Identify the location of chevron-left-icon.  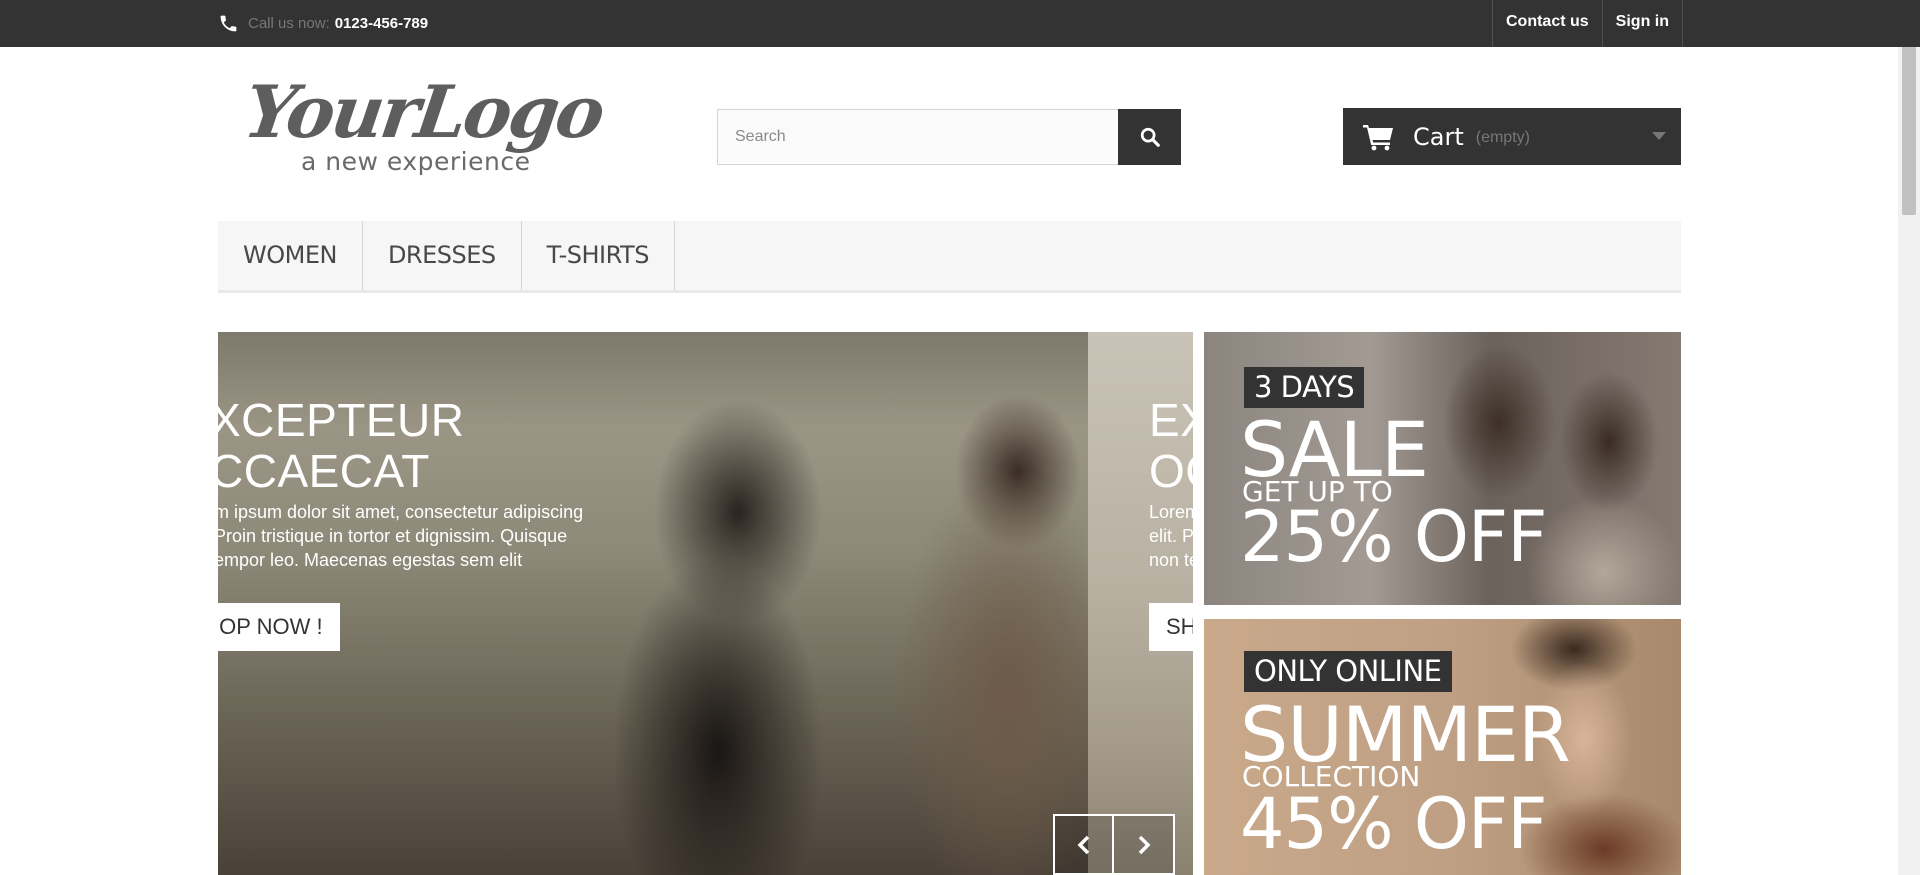
(1083, 844).